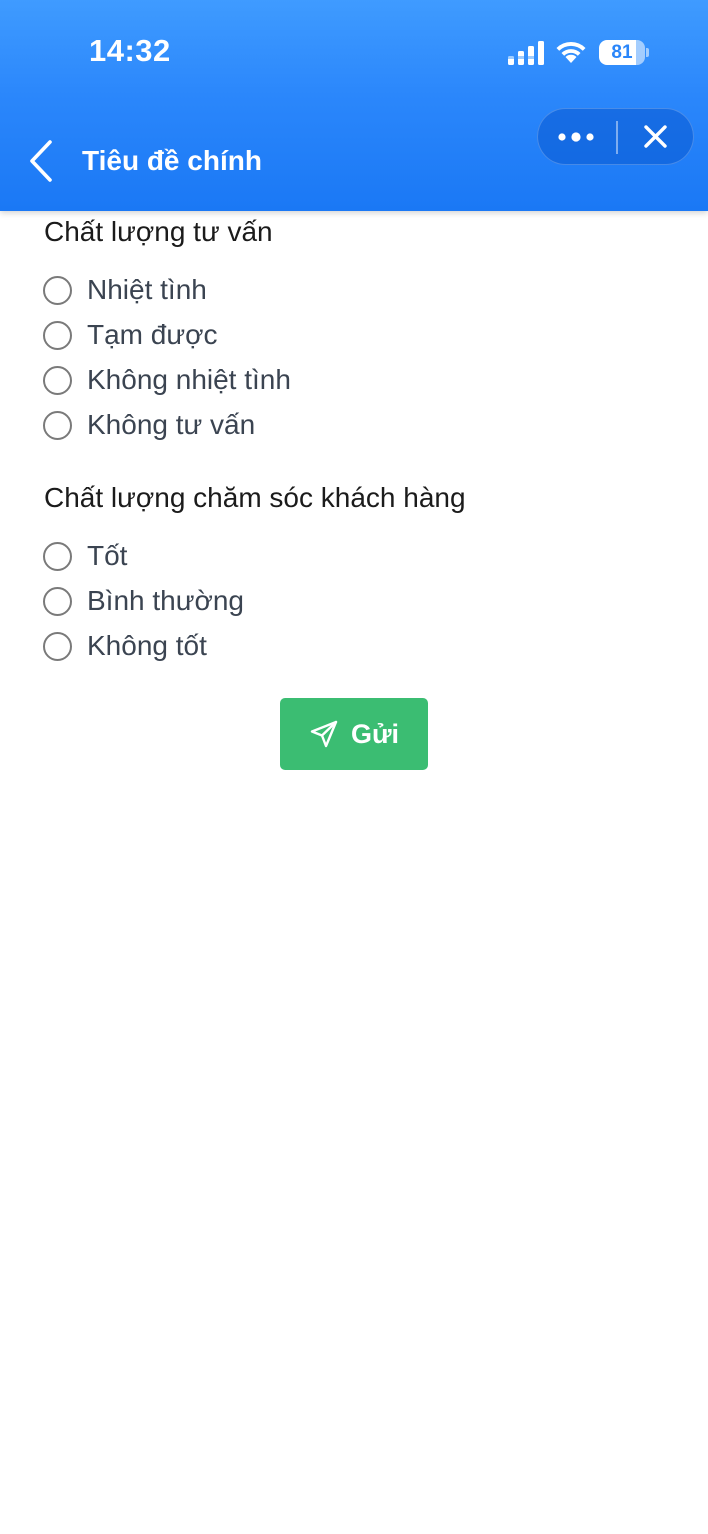 The width and height of the screenshot is (708, 1534). I want to click on more-horizontal-icon, so click(576, 137).